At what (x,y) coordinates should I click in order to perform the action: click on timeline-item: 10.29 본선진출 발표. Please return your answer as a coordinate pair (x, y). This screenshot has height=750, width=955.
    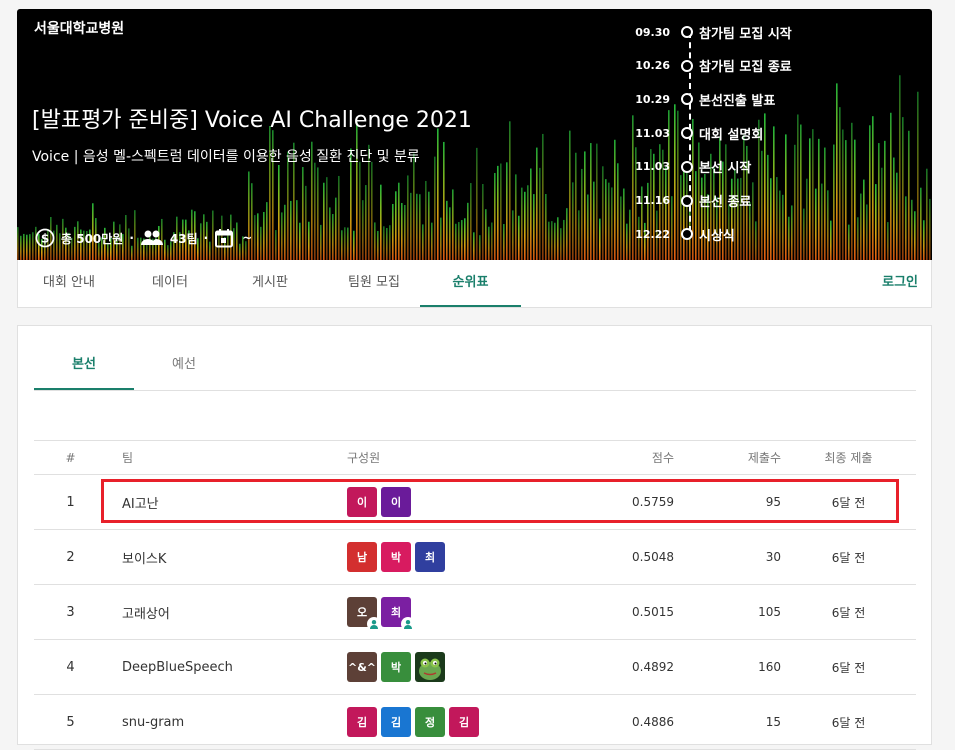
    Looking at the image, I should click on (703, 99).